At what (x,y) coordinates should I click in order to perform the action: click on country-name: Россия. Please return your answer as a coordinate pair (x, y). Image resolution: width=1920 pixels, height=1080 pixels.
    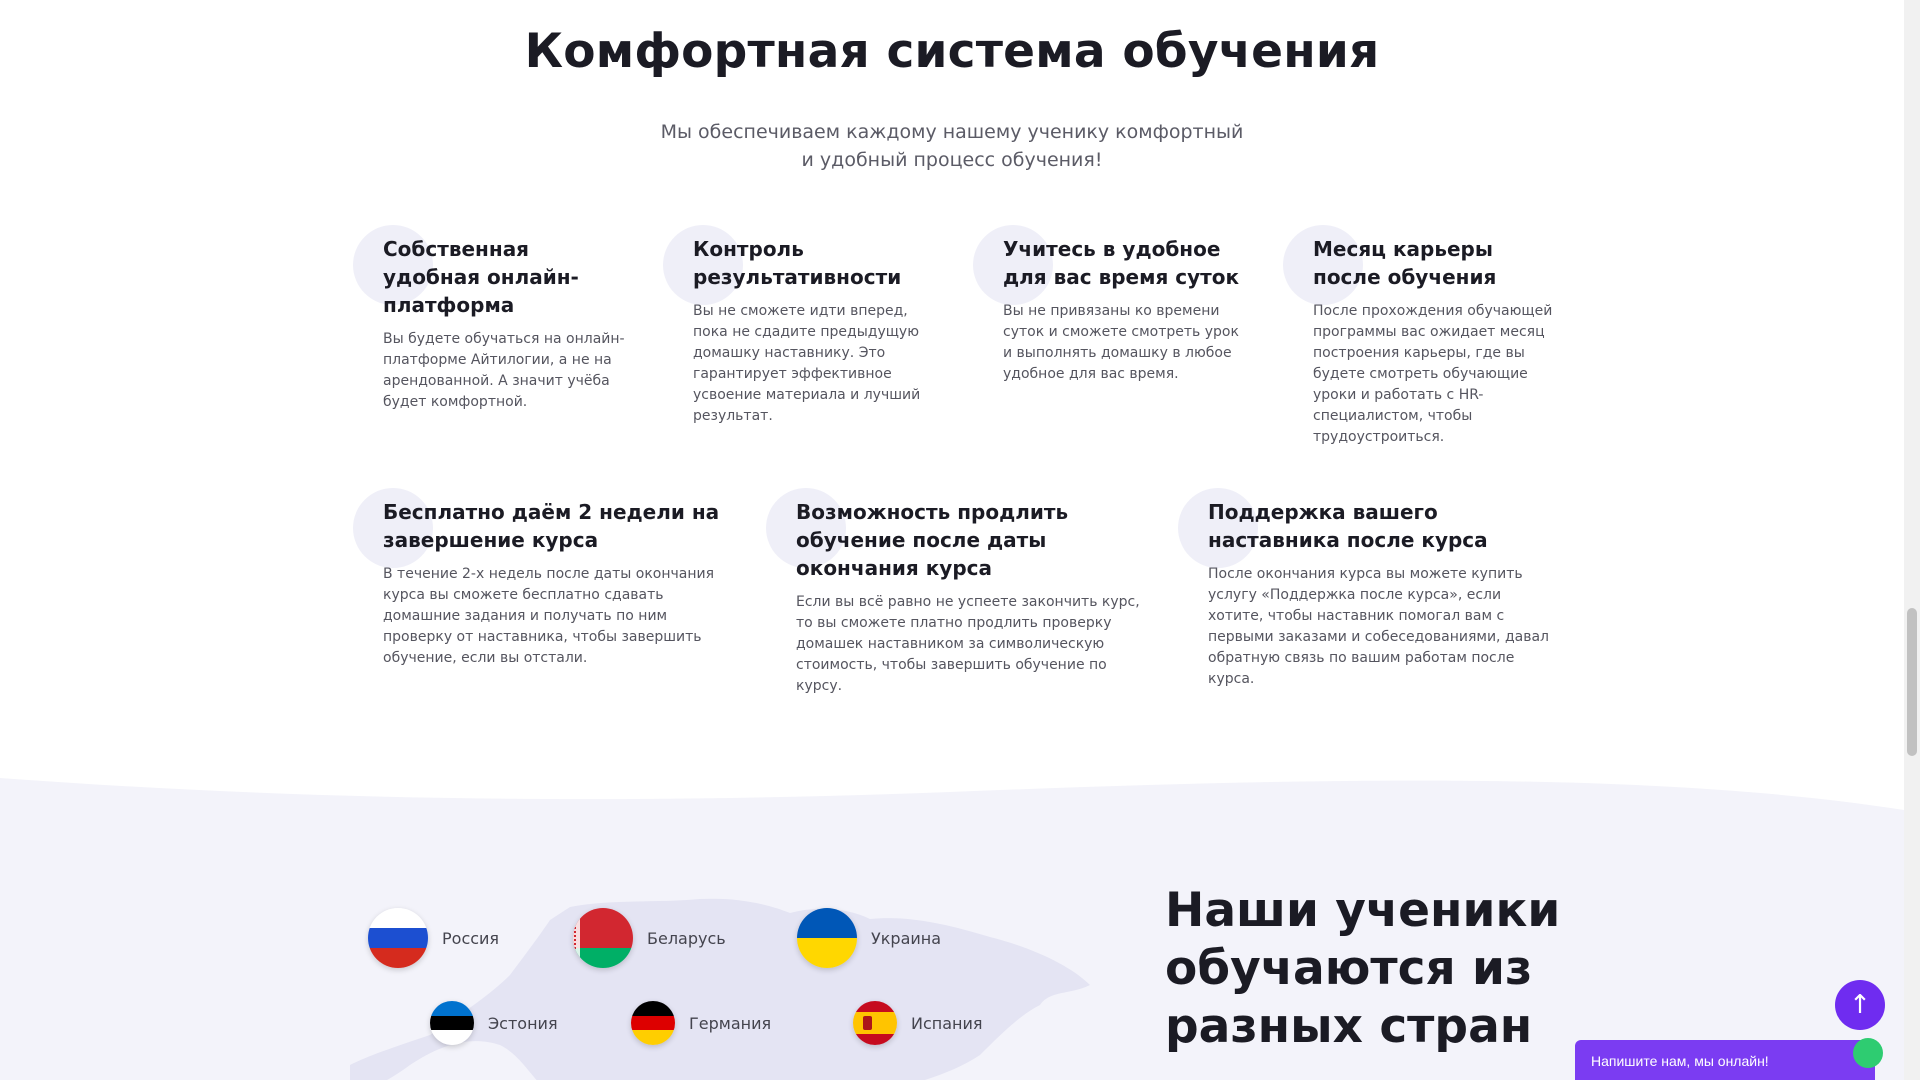
    Looking at the image, I should click on (471, 938).